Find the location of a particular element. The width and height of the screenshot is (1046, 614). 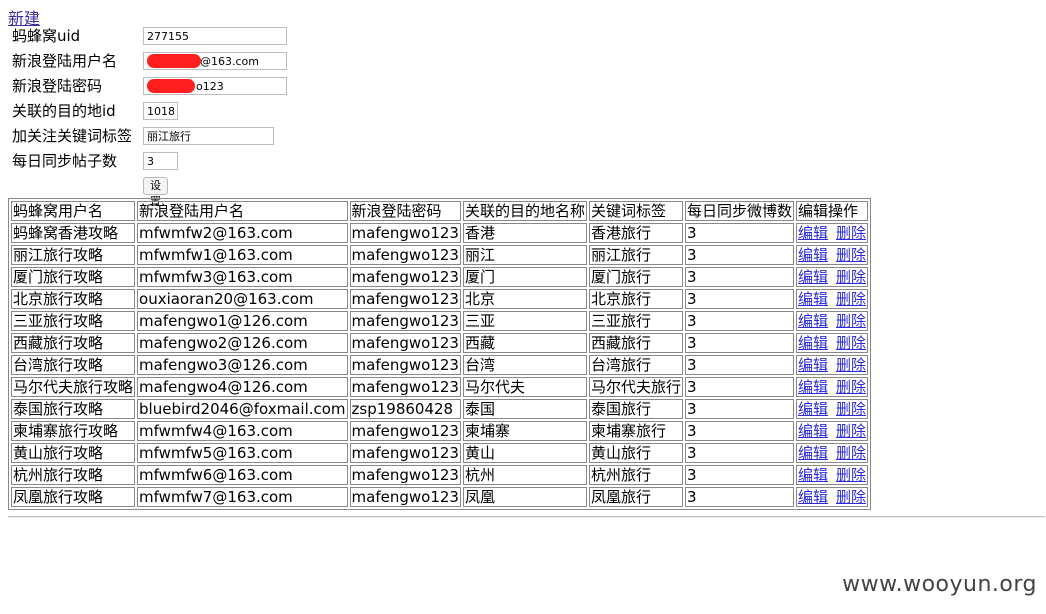

column-header: 关联的目的地名称 is located at coordinates (524, 211).